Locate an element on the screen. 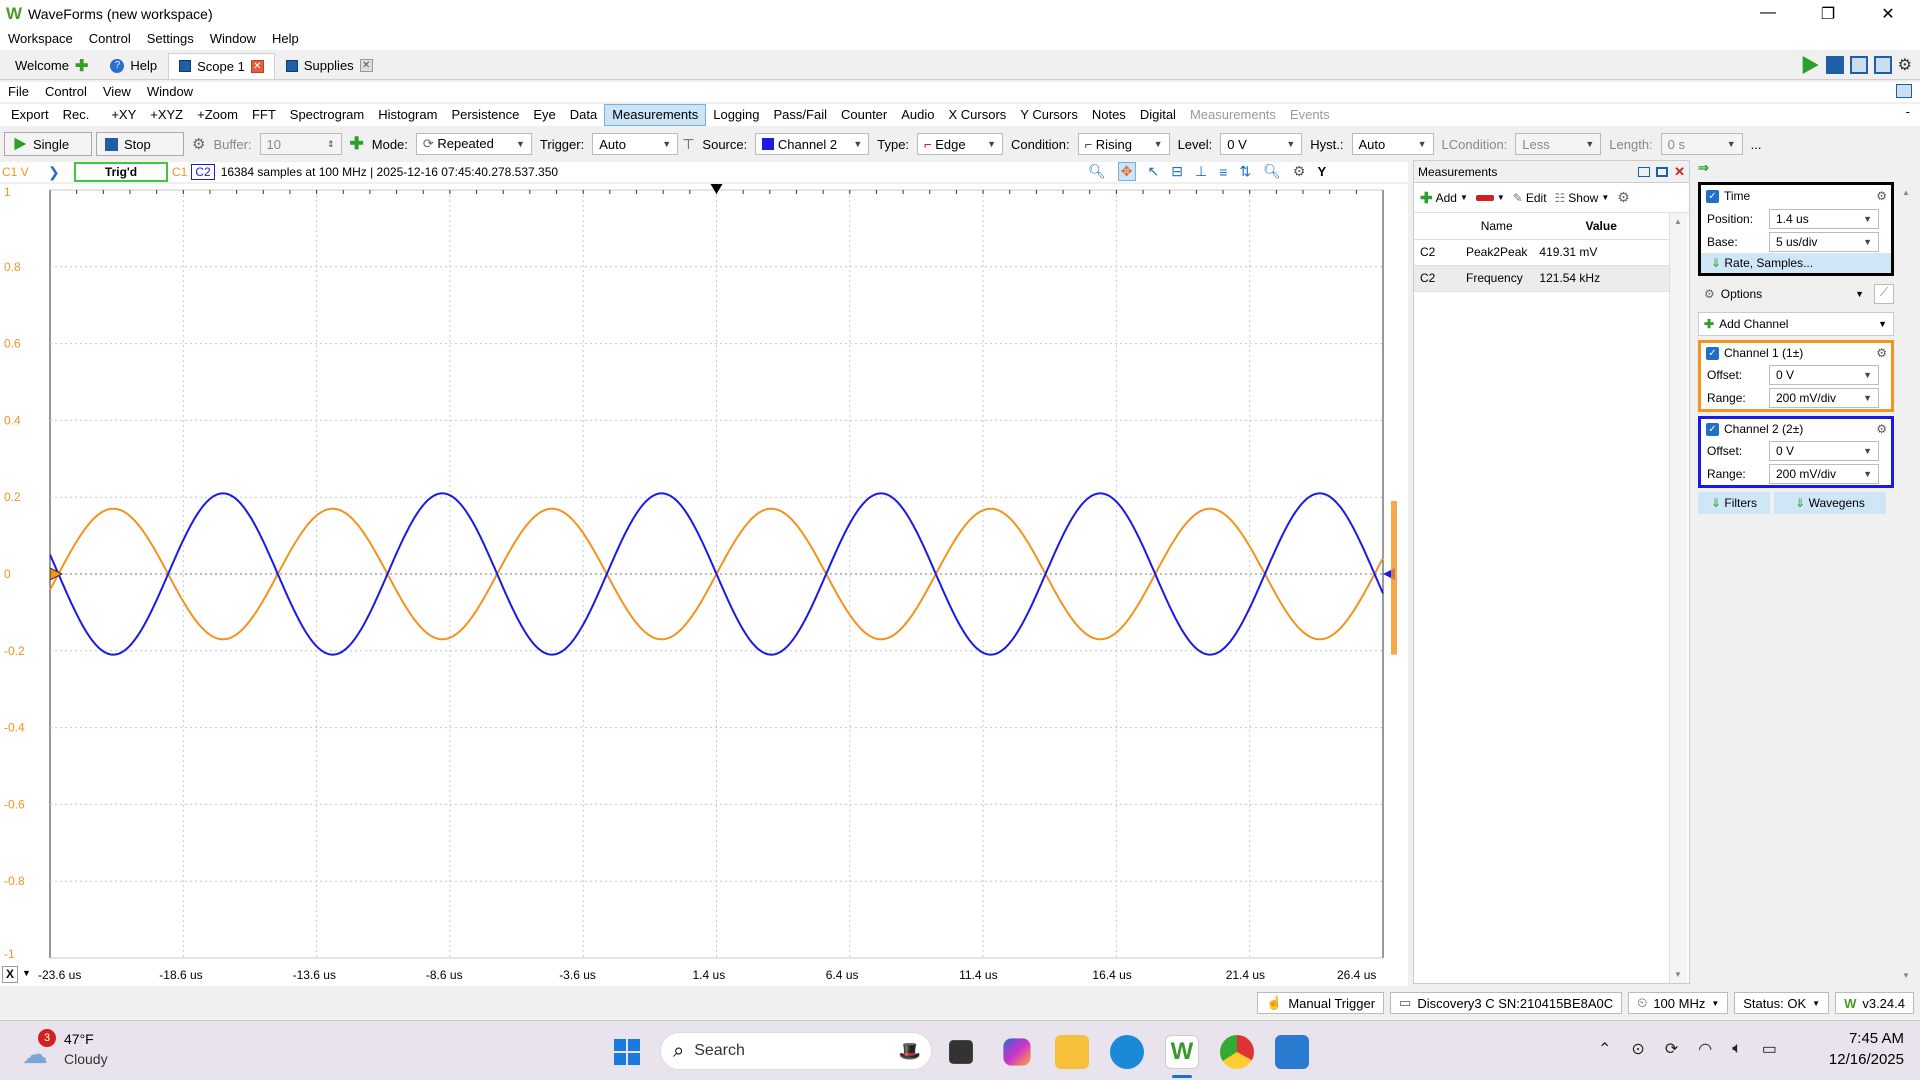 Image resolution: width=1920 pixels, height=1080 pixels. clock-date: 12/16/2025 is located at coordinates (1858, 1059).